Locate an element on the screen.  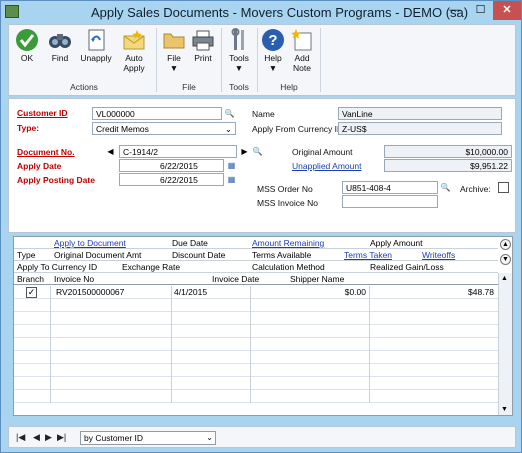
archive-checkbox is located at coordinates (503, 187).